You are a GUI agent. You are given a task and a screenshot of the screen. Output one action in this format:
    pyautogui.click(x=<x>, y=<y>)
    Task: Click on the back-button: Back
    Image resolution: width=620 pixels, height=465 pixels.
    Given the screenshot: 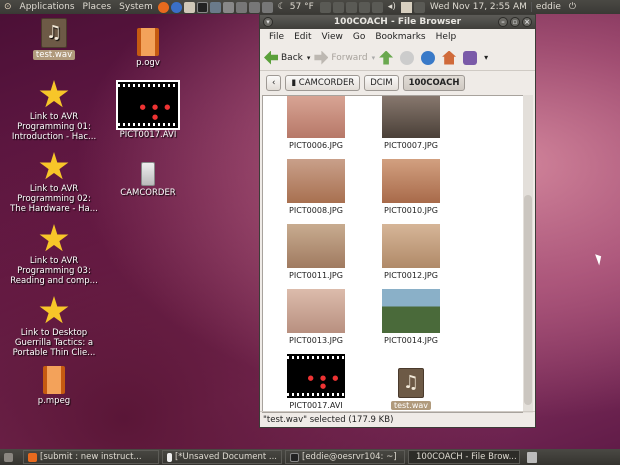 What is the action you would take?
    pyautogui.click(x=283, y=57)
    